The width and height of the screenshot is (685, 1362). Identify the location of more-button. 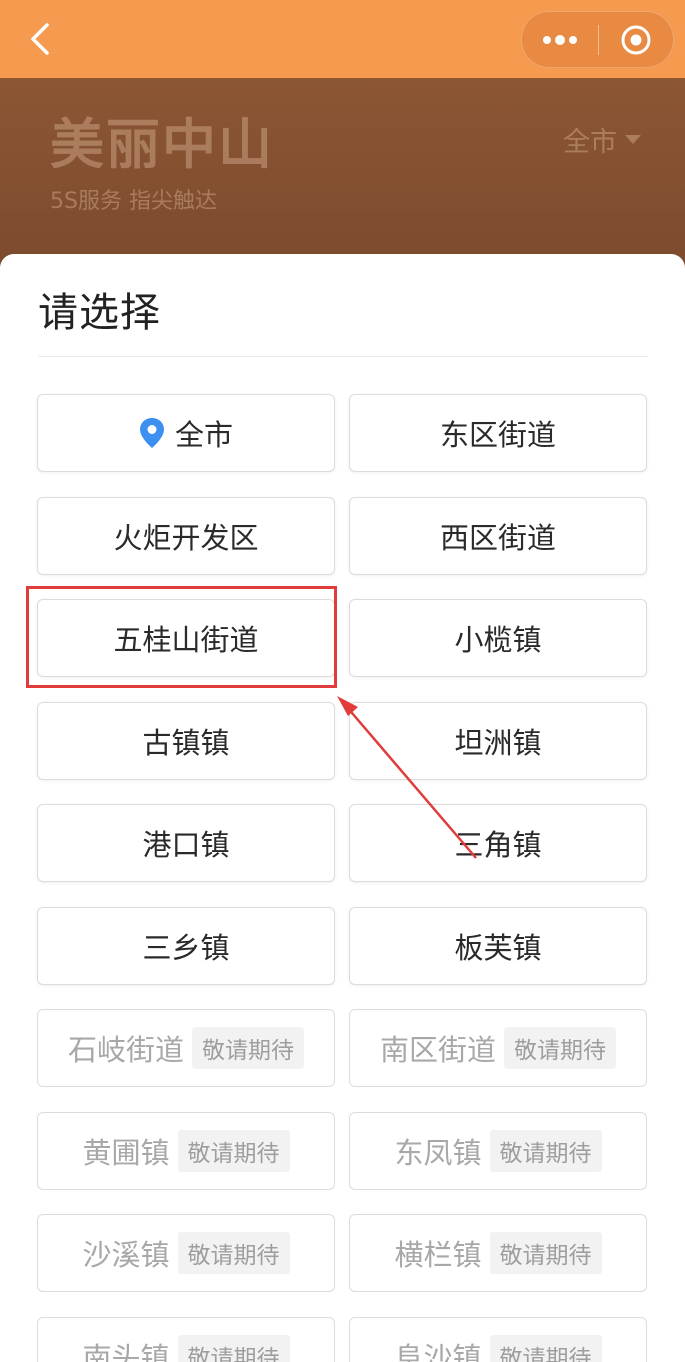
(560, 39).